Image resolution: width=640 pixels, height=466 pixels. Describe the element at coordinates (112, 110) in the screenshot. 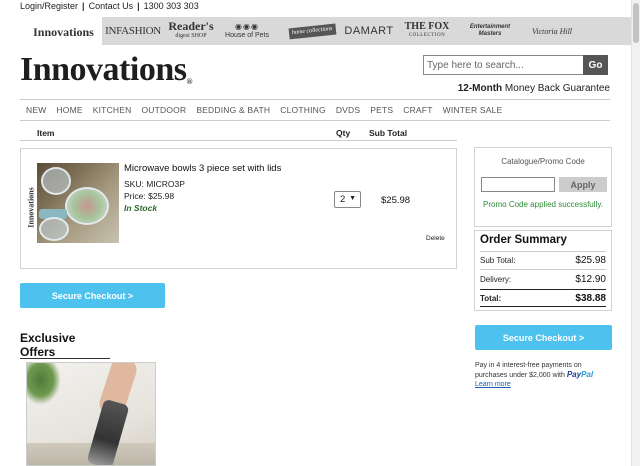

I see `nav-item-kitchen: KITCHEN` at that location.